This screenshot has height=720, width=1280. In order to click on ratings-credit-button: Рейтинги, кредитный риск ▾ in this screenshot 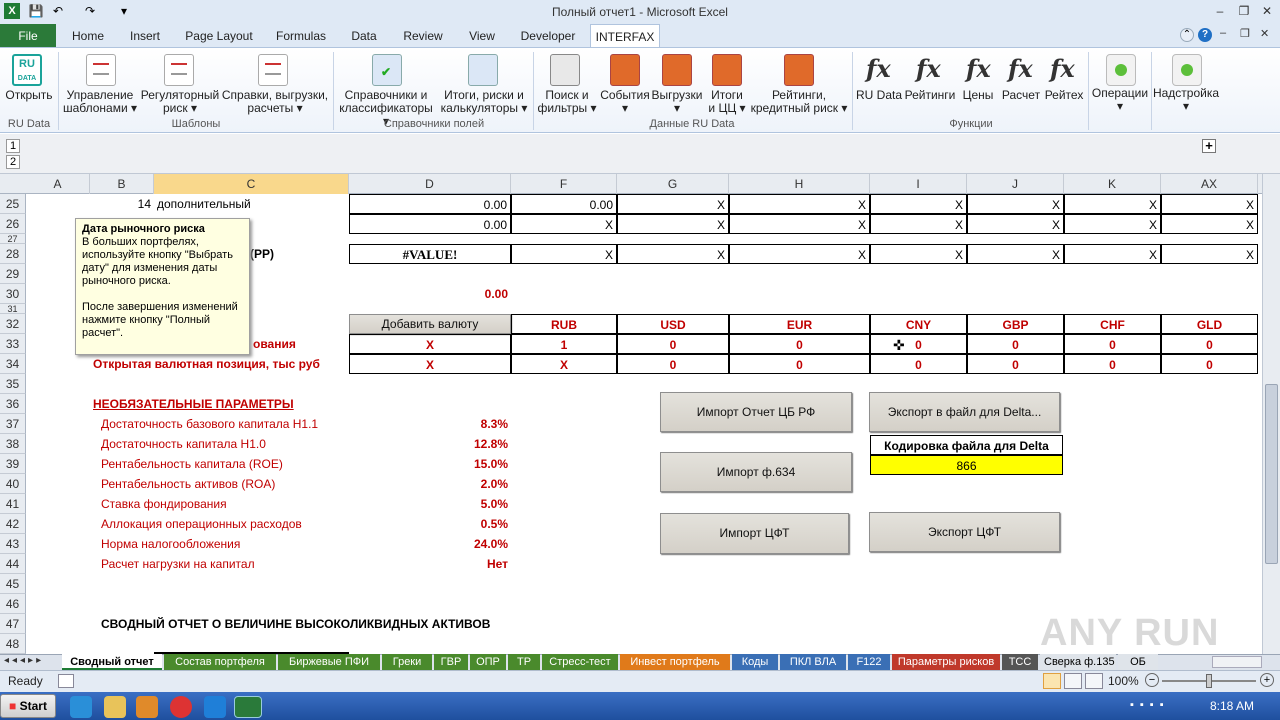, I will do `click(799, 102)`.